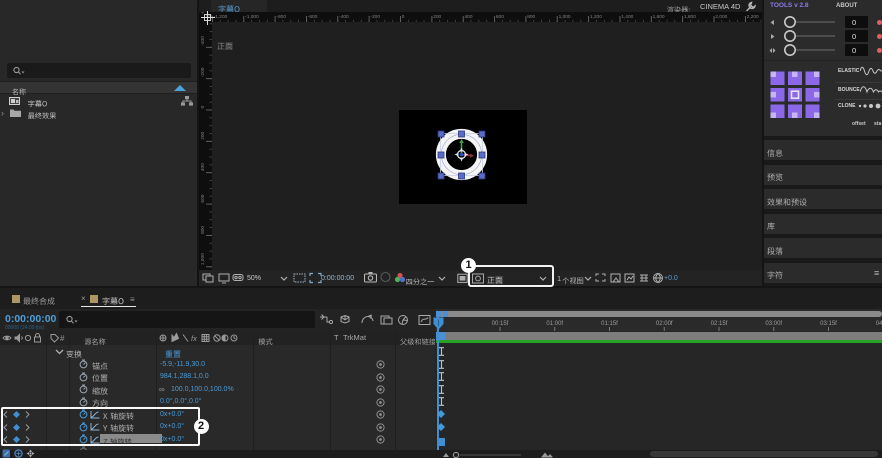 This screenshot has width=882, height=458. What do you see at coordinates (609, 324) in the screenshot?
I see `svg-text: 01:15f` at bounding box center [609, 324].